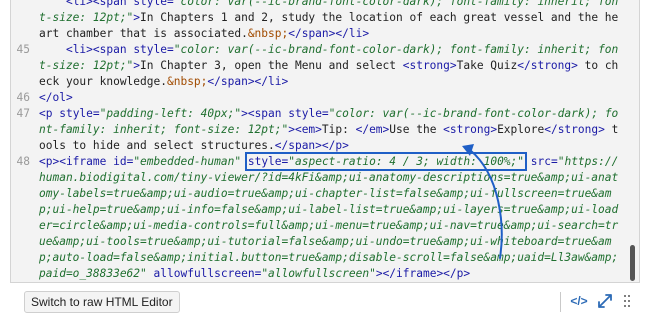 The image size is (650, 320). What do you see at coordinates (325, 301) in the screenshot?
I see `editor-footer: Switch to raw HTML Editor </>` at bounding box center [325, 301].